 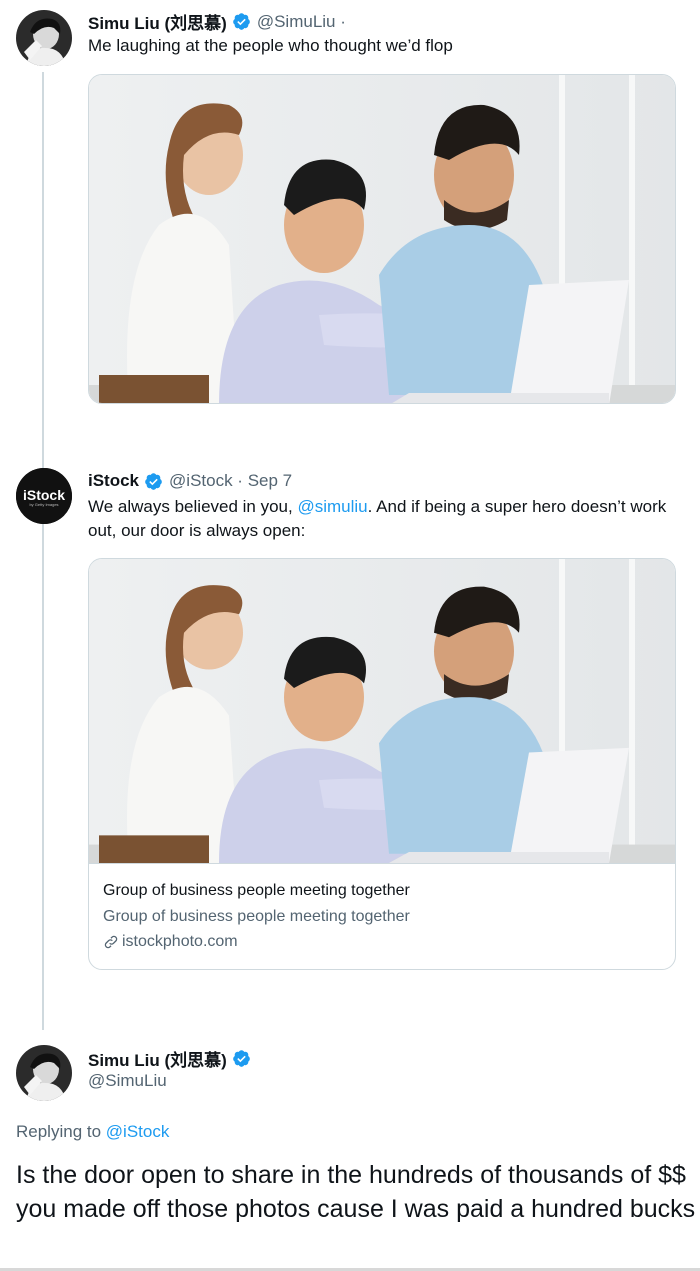 I want to click on istock-logo-avatar: iStock by Getty Images, so click(x=44, y=496).